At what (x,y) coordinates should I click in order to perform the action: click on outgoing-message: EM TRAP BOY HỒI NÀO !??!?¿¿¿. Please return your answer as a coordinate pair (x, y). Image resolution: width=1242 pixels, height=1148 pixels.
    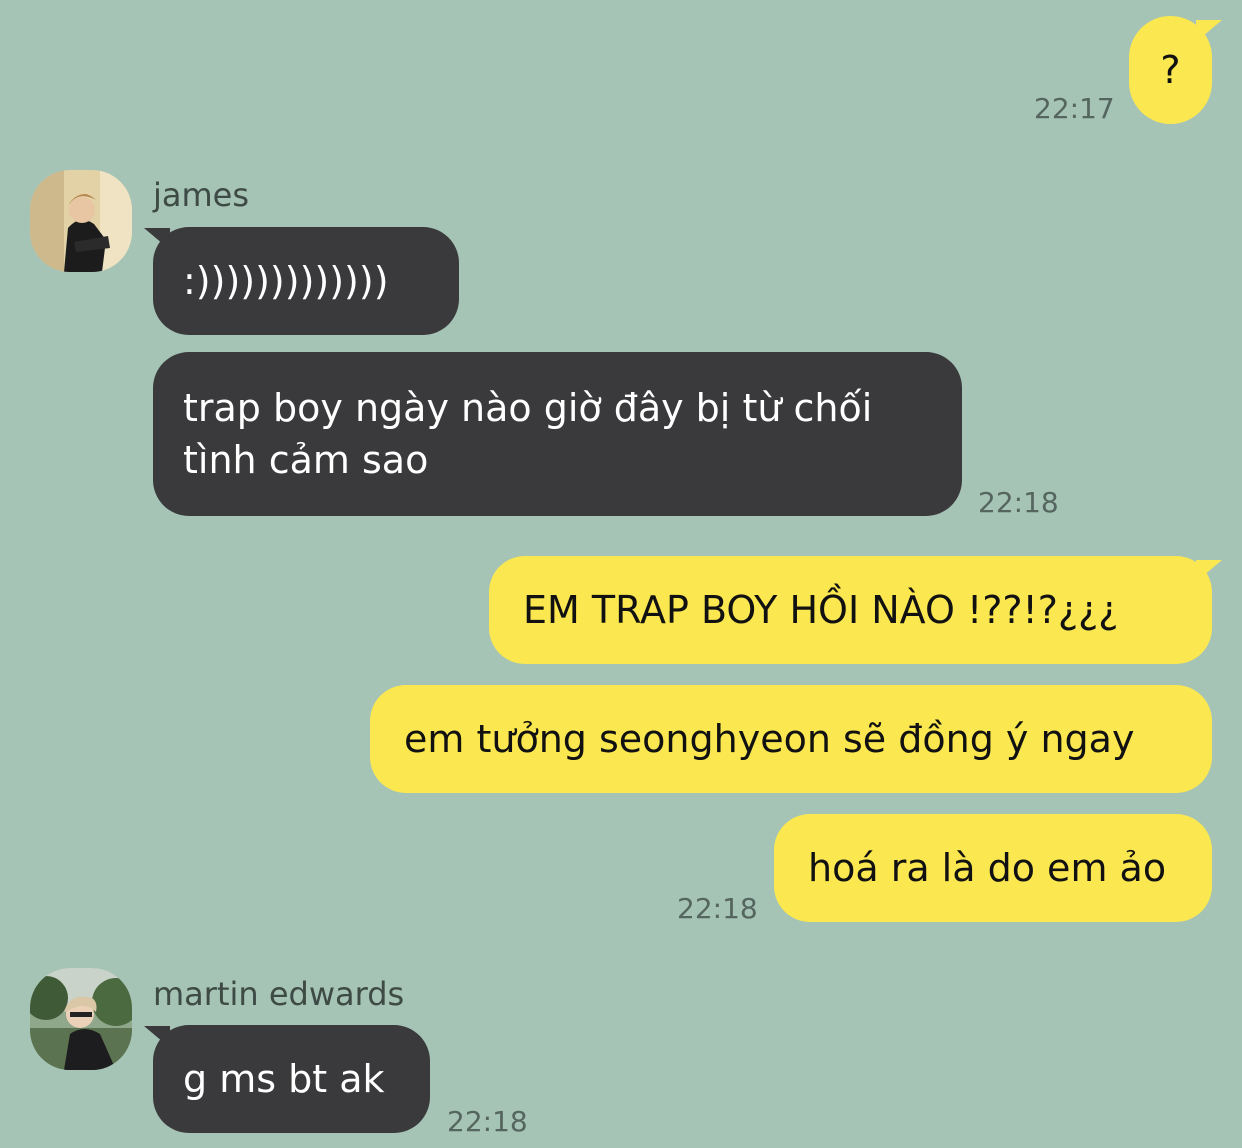
    Looking at the image, I should click on (850, 610).